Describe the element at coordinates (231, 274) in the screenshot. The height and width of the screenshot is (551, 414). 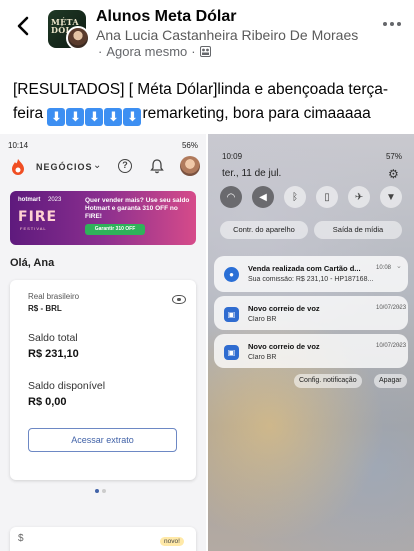
I see `hotmart-icon: ●` at that location.